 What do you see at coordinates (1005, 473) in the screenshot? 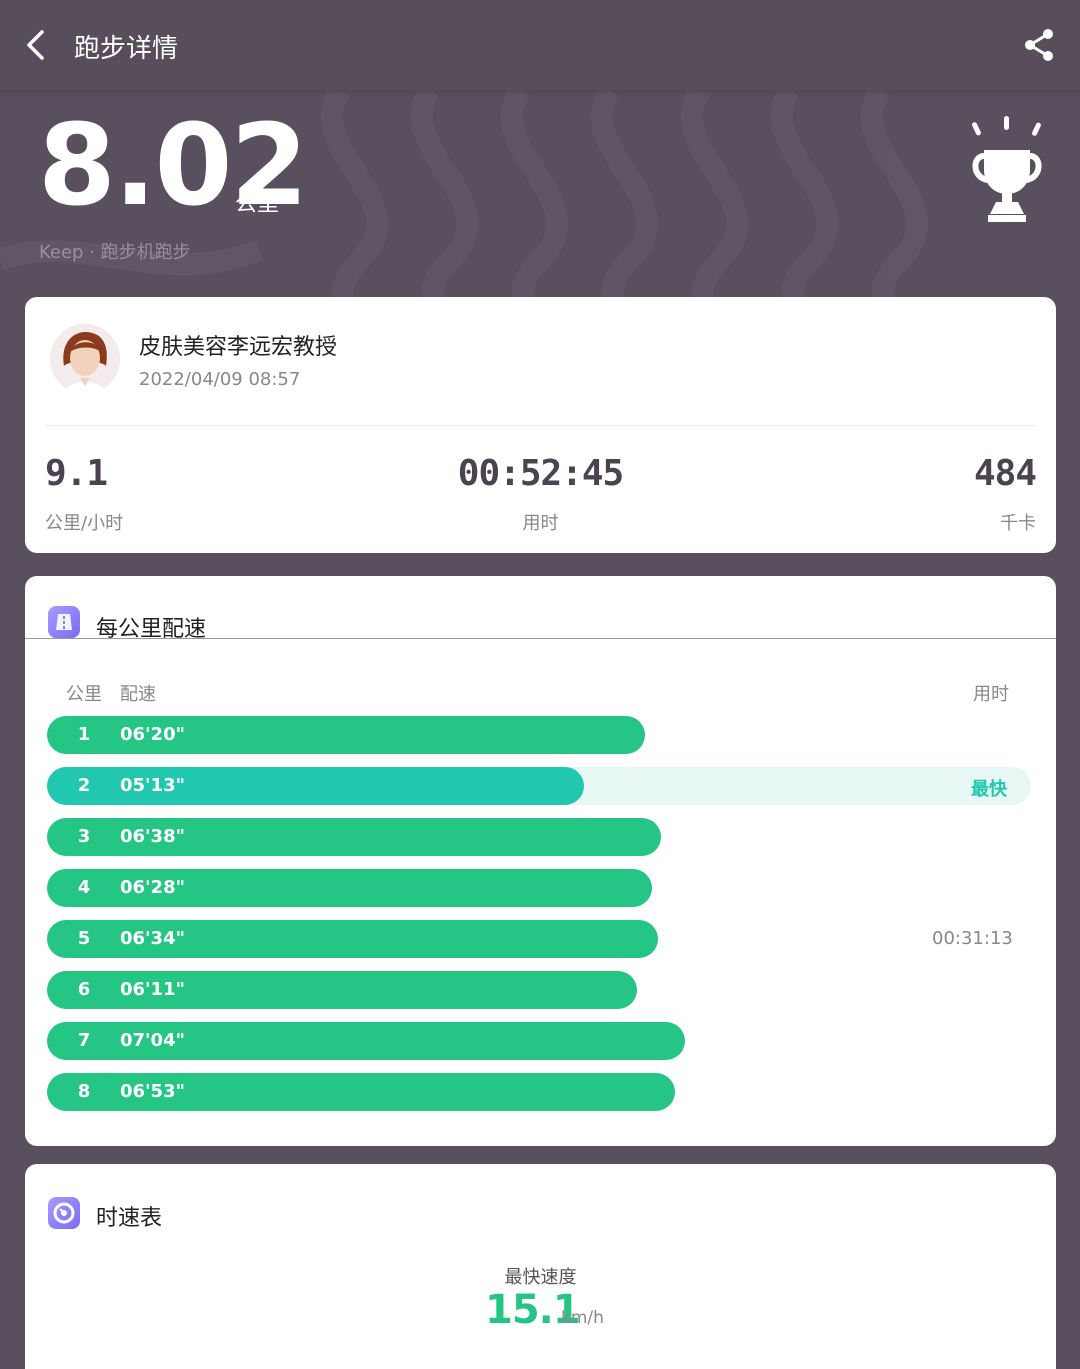
I see `calories-value: 484` at bounding box center [1005, 473].